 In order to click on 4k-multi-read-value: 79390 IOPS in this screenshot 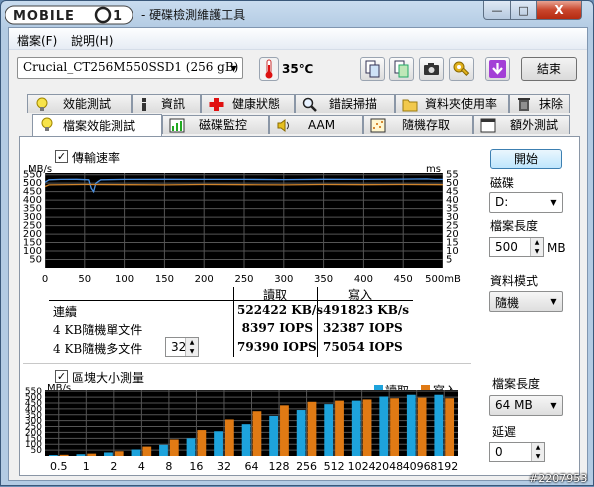, I will do `click(277, 347)`.